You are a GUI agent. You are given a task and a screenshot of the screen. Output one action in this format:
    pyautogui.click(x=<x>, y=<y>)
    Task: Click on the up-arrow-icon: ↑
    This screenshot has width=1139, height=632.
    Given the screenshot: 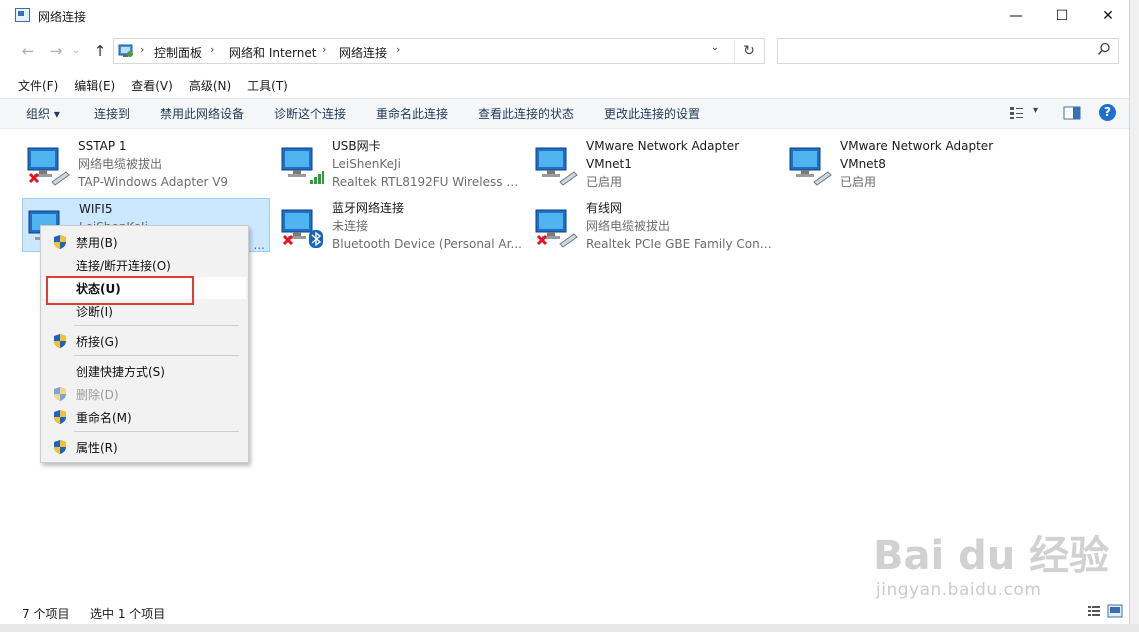 What is the action you would take?
    pyautogui.click(x=100, y=51)
    